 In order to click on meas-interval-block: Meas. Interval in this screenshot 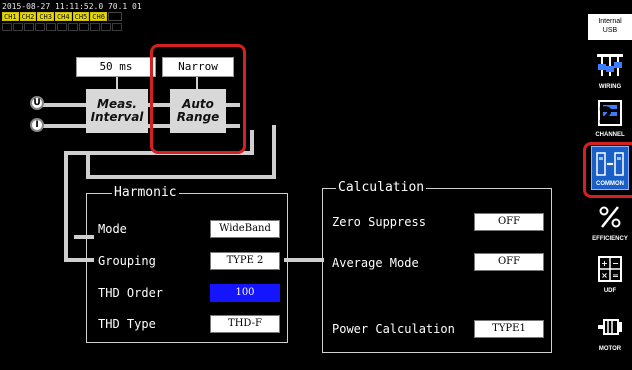, I will do `click(117, 111)`.